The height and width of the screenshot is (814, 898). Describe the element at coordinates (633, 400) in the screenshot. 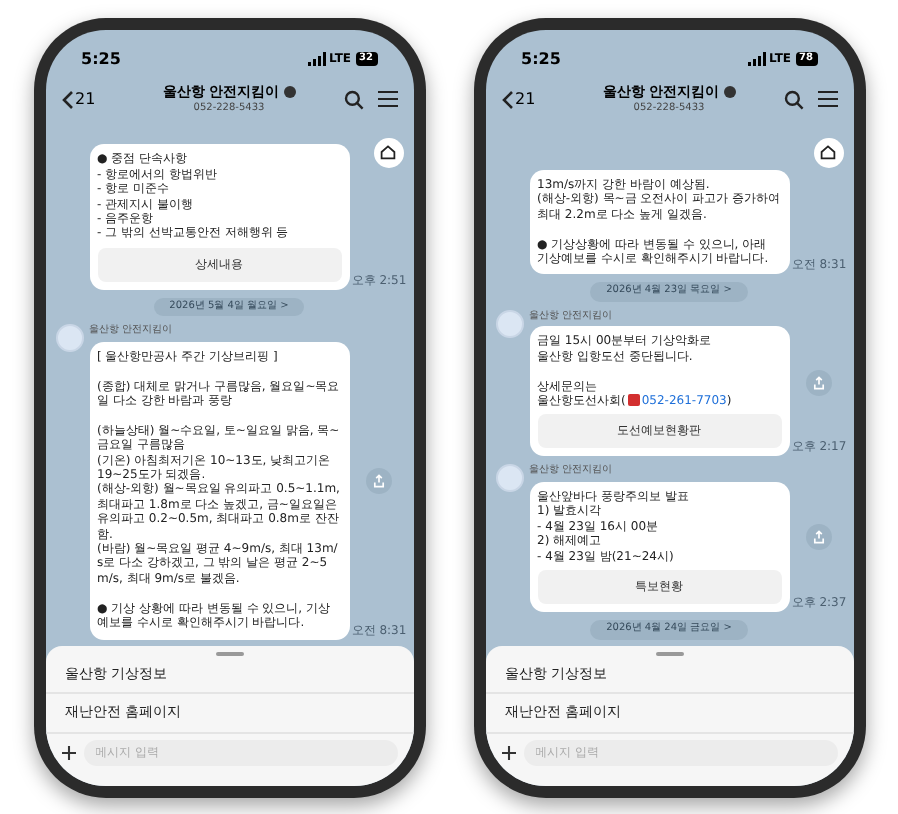

I see `phone-icon` at that location.